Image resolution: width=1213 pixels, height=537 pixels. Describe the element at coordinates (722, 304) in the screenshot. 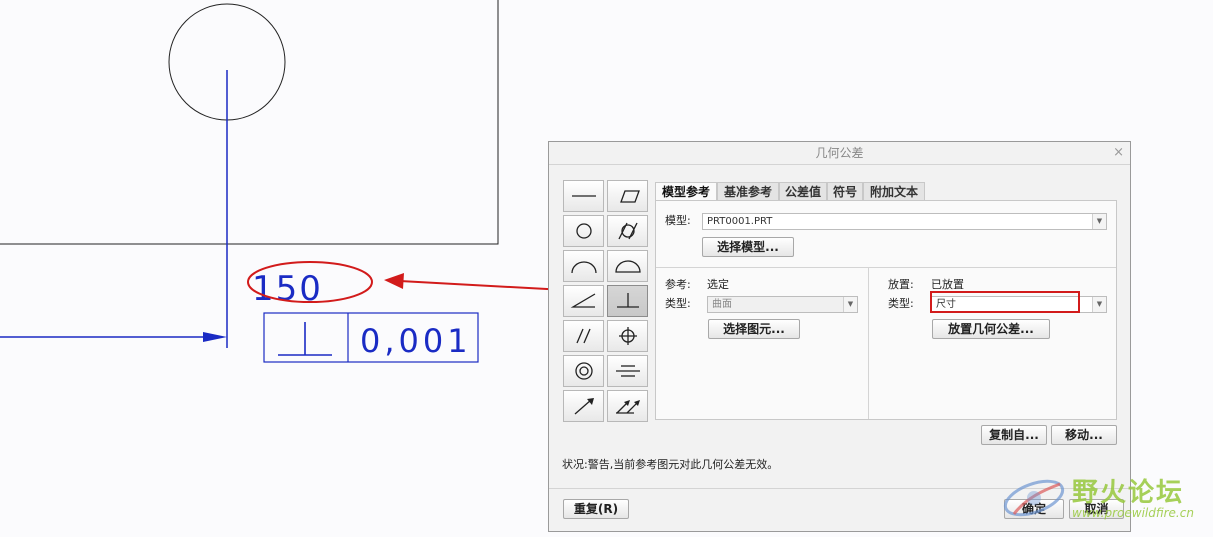

I see `reference-type-value: 曲面` at that location.